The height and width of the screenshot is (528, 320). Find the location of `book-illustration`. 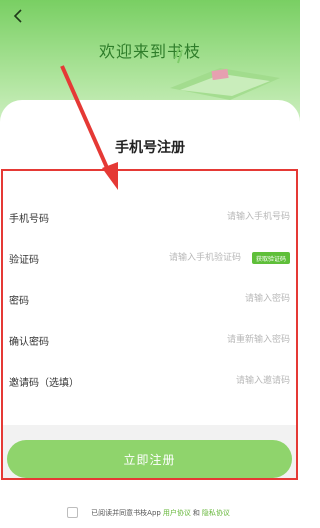

book-illustration is located at coordinates (225, 74).